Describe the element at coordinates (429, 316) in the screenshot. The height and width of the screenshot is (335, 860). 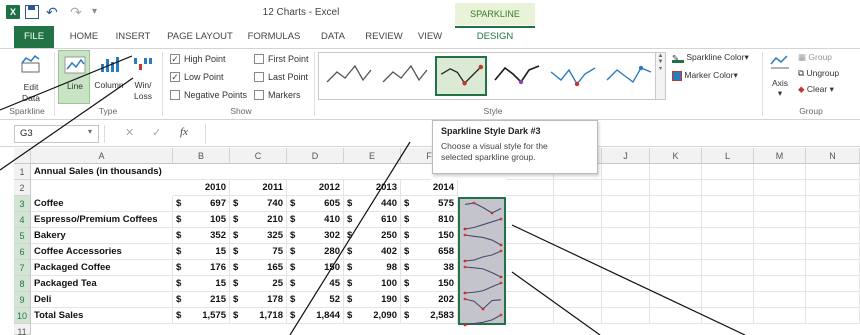
I see `value-cell: $2,583` at that location.